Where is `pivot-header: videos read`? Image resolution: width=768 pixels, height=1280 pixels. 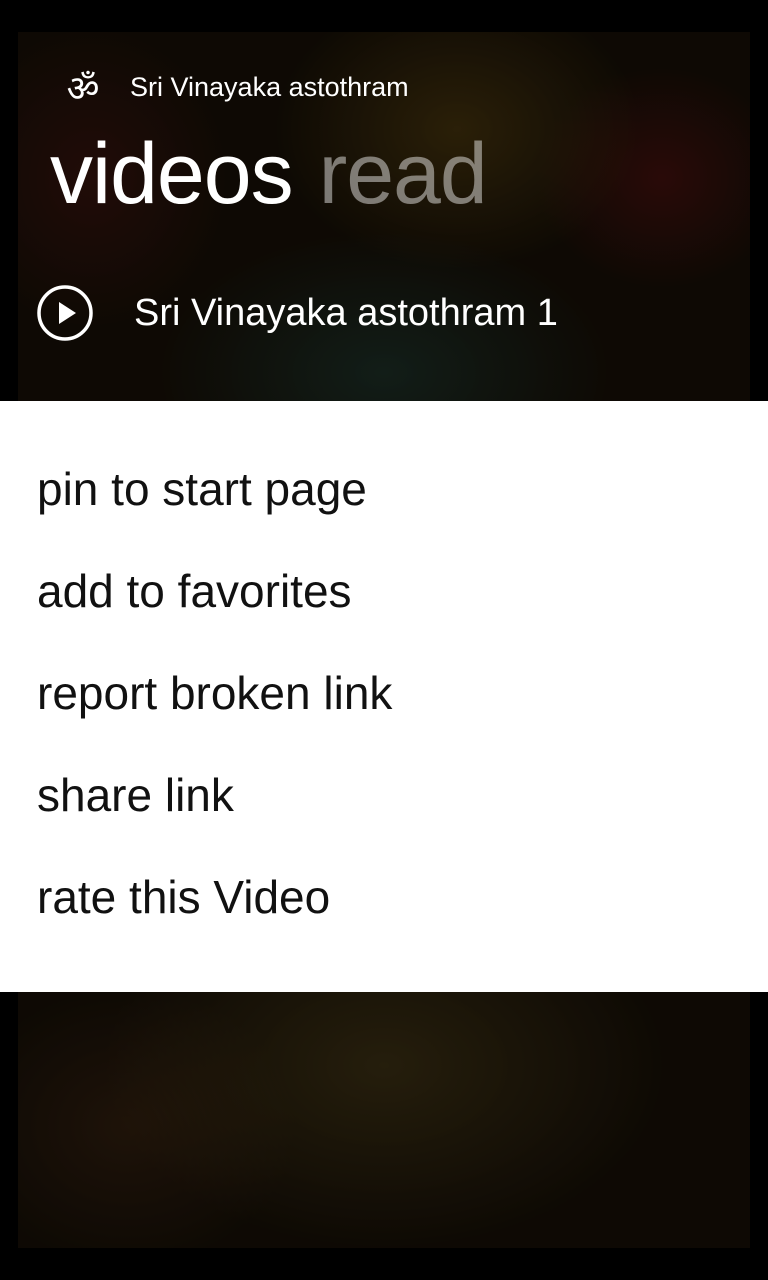 pivot-header: videos read is located at coordinates (269, 180).